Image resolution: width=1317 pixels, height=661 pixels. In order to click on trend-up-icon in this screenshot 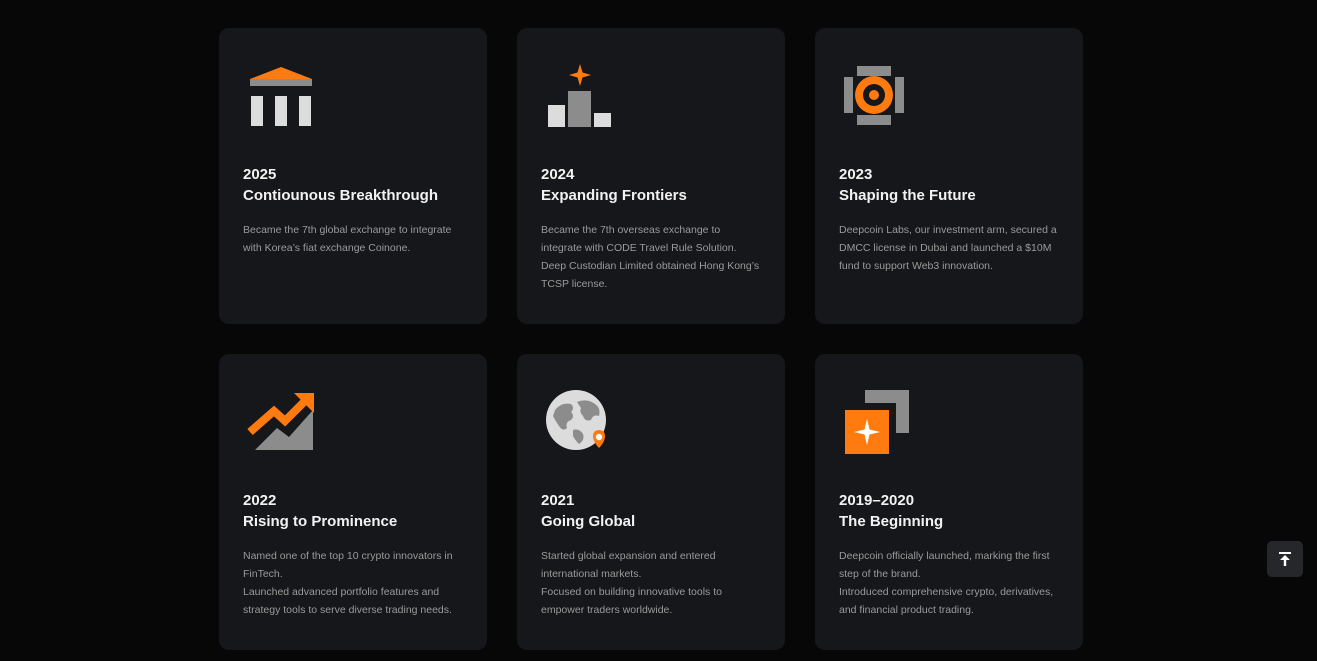, I will do `click(281, 424)`.